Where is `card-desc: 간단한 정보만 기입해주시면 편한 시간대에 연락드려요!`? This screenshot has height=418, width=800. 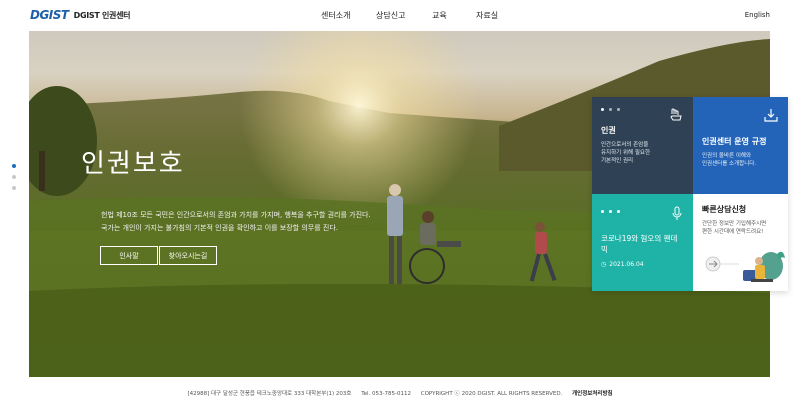 card-desc: 간단한 정보만 기입해주시면 편한 시간대에 연락드려요! is located at coordinates (740, 228).